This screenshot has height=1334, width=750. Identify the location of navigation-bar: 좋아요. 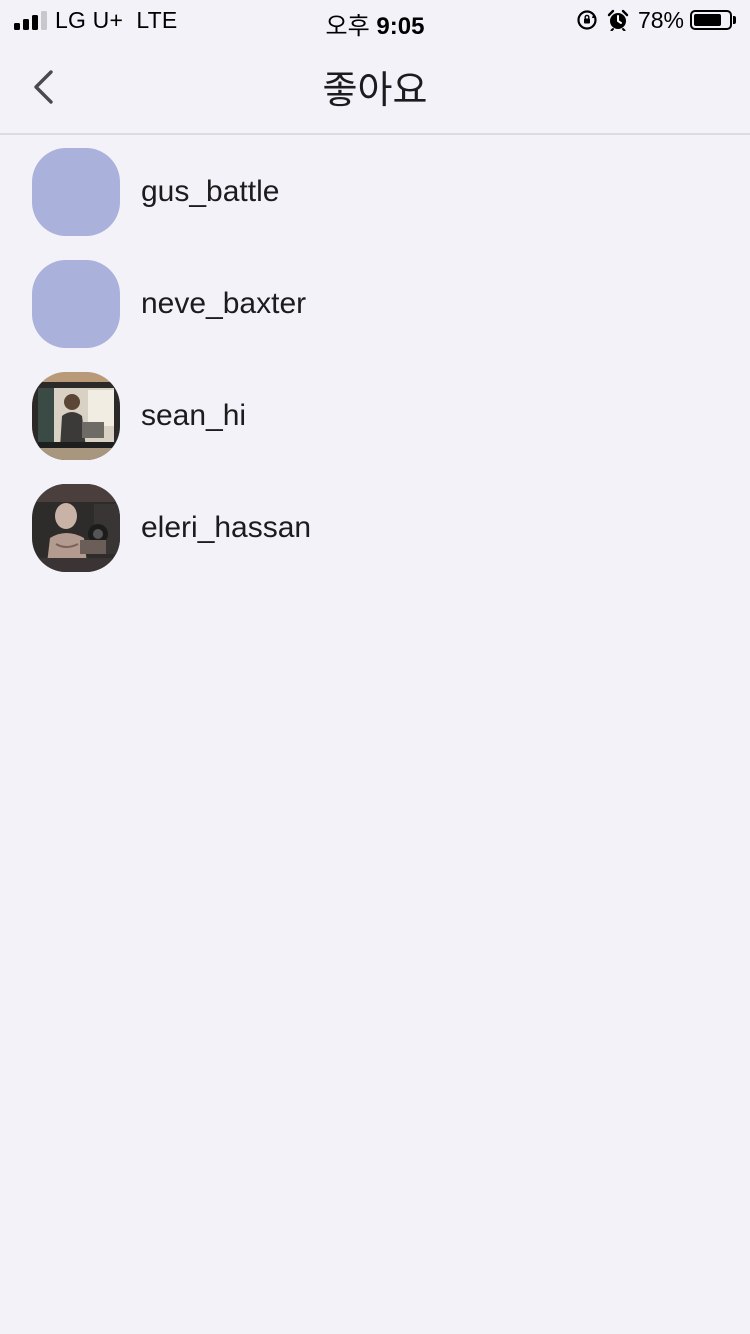
(375, 87).